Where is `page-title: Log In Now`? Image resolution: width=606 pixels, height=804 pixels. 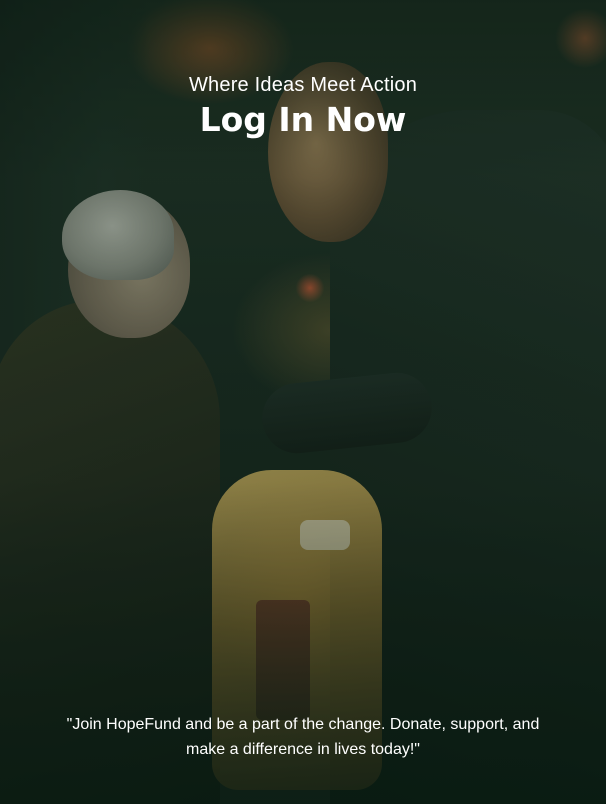
page-title: Log In Now is located at coordinates (303, 119).